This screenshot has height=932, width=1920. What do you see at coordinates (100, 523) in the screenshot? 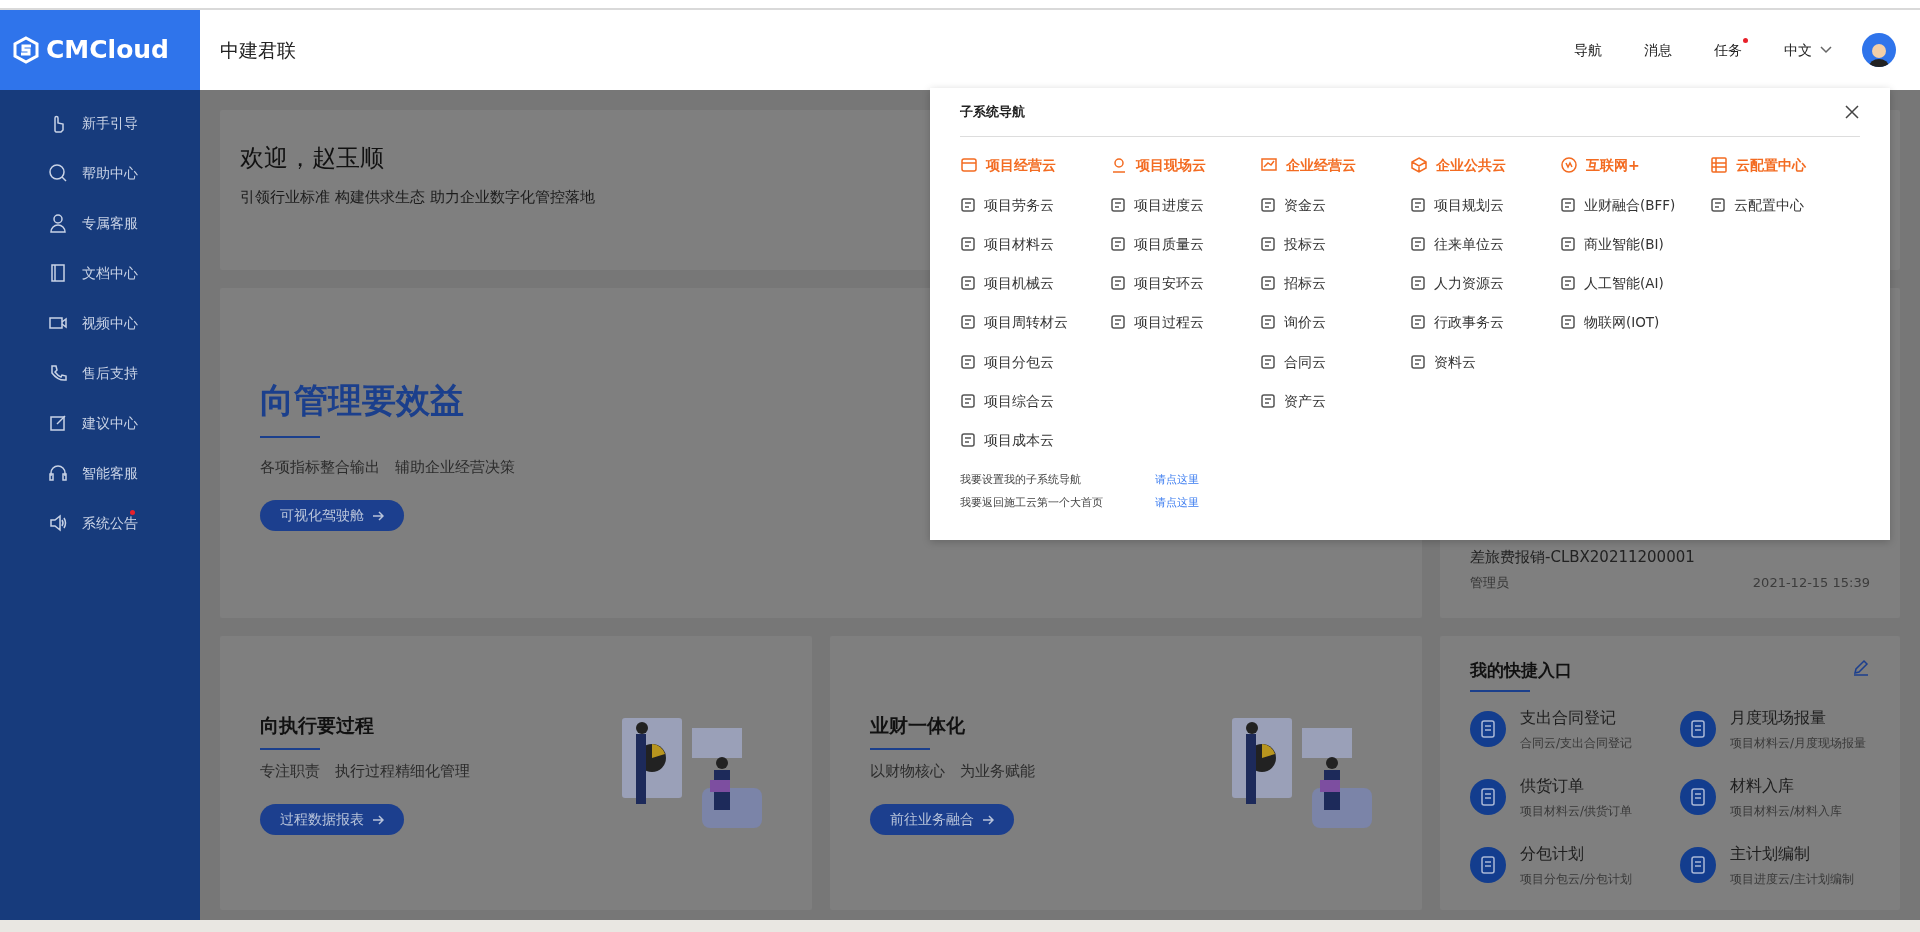
I see `sidebar-item: 系统公告` at bounding box center [100, 523].